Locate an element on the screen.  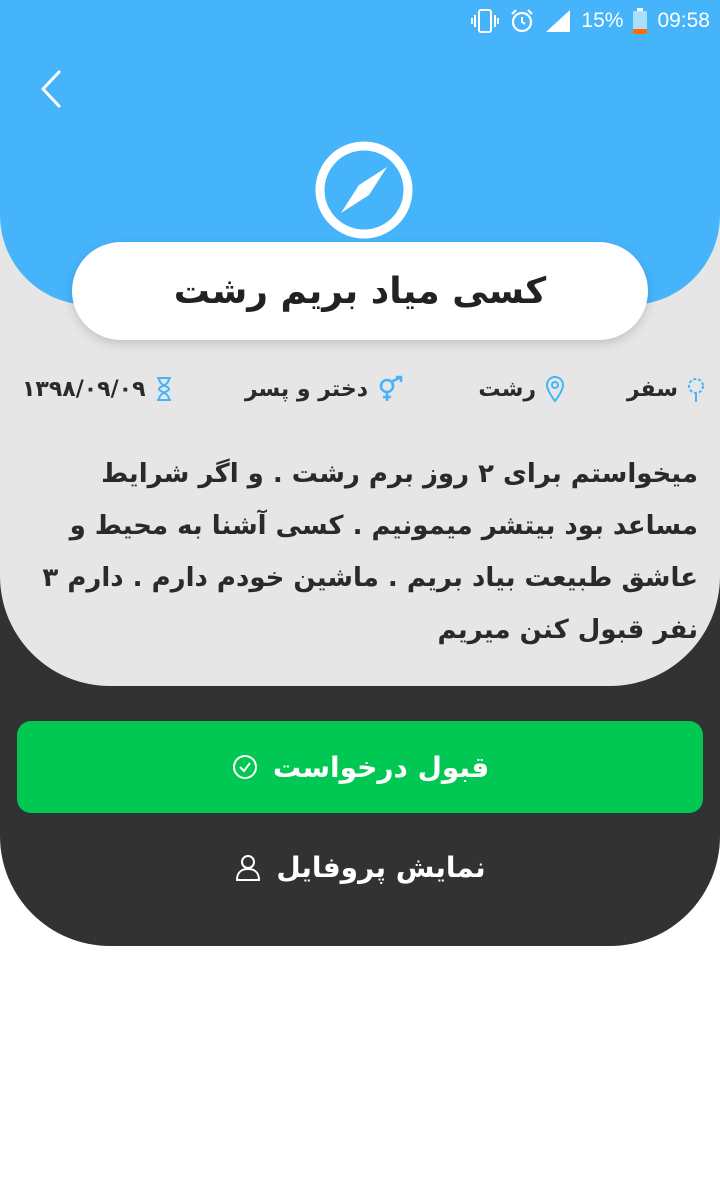
signal-icon is located at coordinates (558, 21).